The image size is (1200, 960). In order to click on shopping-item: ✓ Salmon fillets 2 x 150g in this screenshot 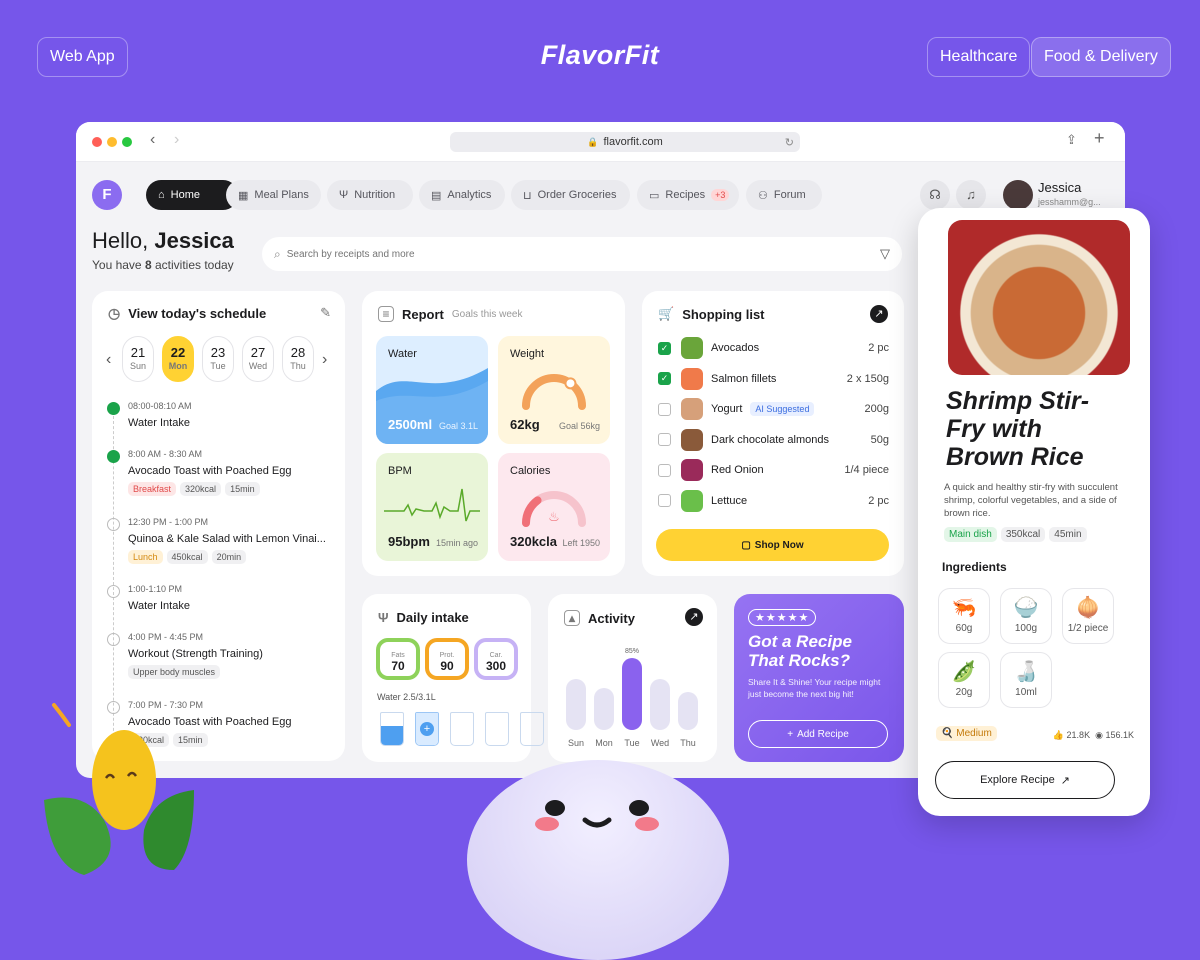, I will do `click(773, 379)`.